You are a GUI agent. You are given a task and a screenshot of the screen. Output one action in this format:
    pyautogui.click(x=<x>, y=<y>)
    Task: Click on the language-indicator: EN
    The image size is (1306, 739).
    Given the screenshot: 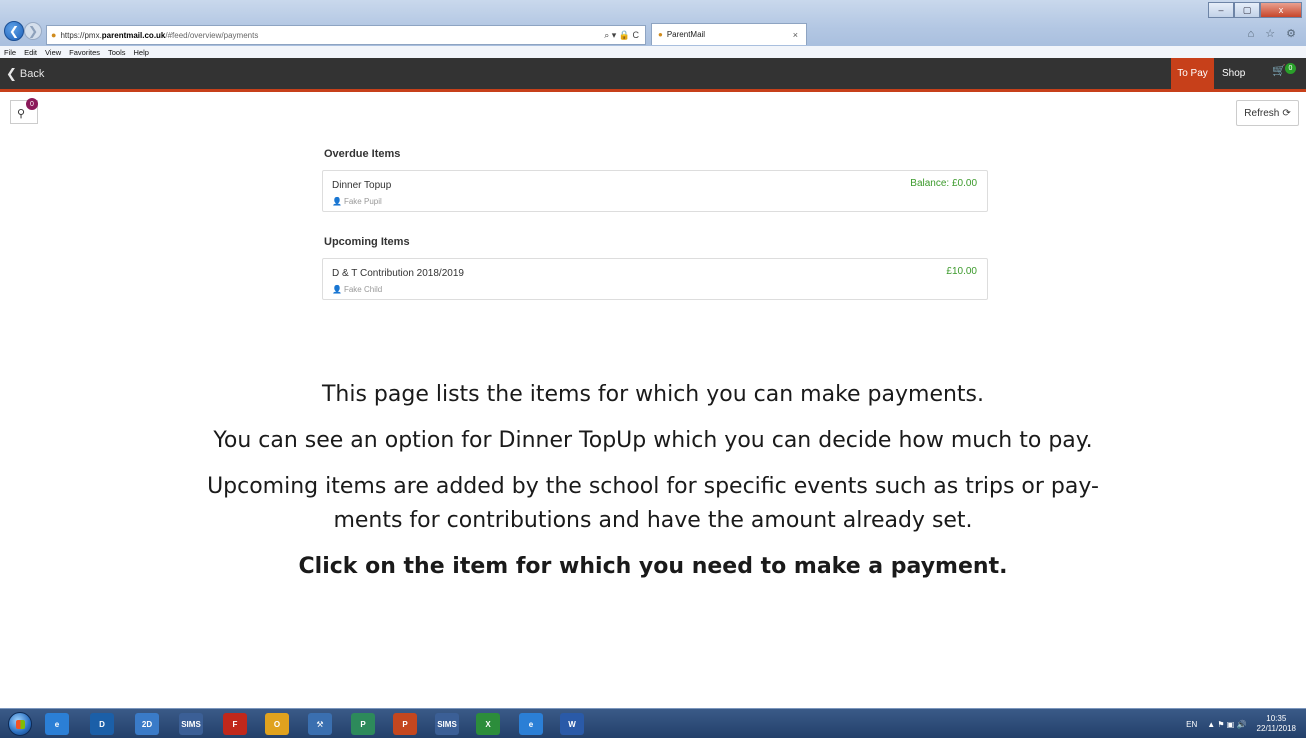 What is the action you would take?
    pyautogui.click(x=1191, y=724)
    